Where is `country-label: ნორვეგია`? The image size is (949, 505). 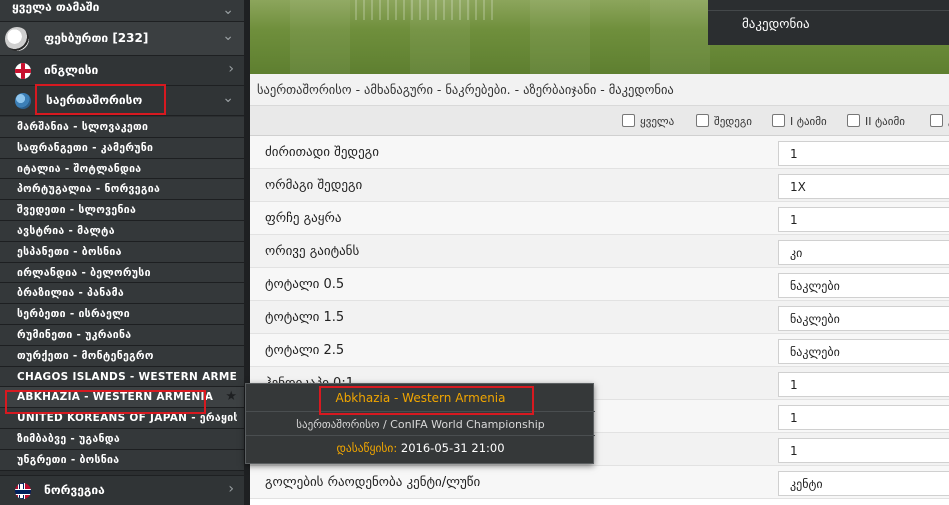
country-label: ნორვეგია is located at coordinates (74, 490).